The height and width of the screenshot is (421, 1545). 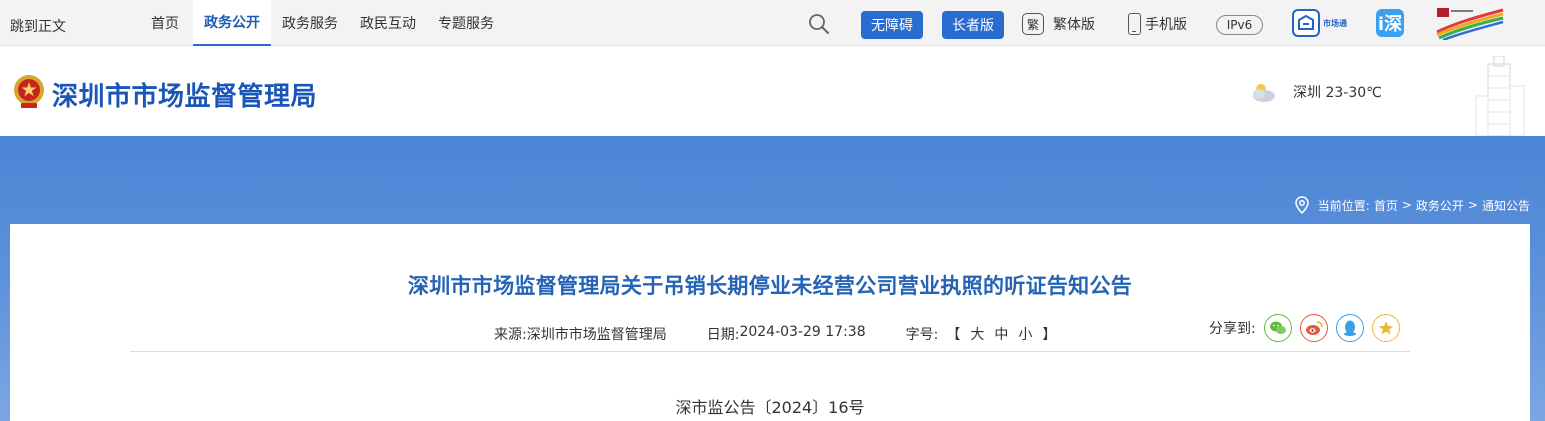 I want to click on accessibility-button: 无障碍, so click(x=892, y=25).